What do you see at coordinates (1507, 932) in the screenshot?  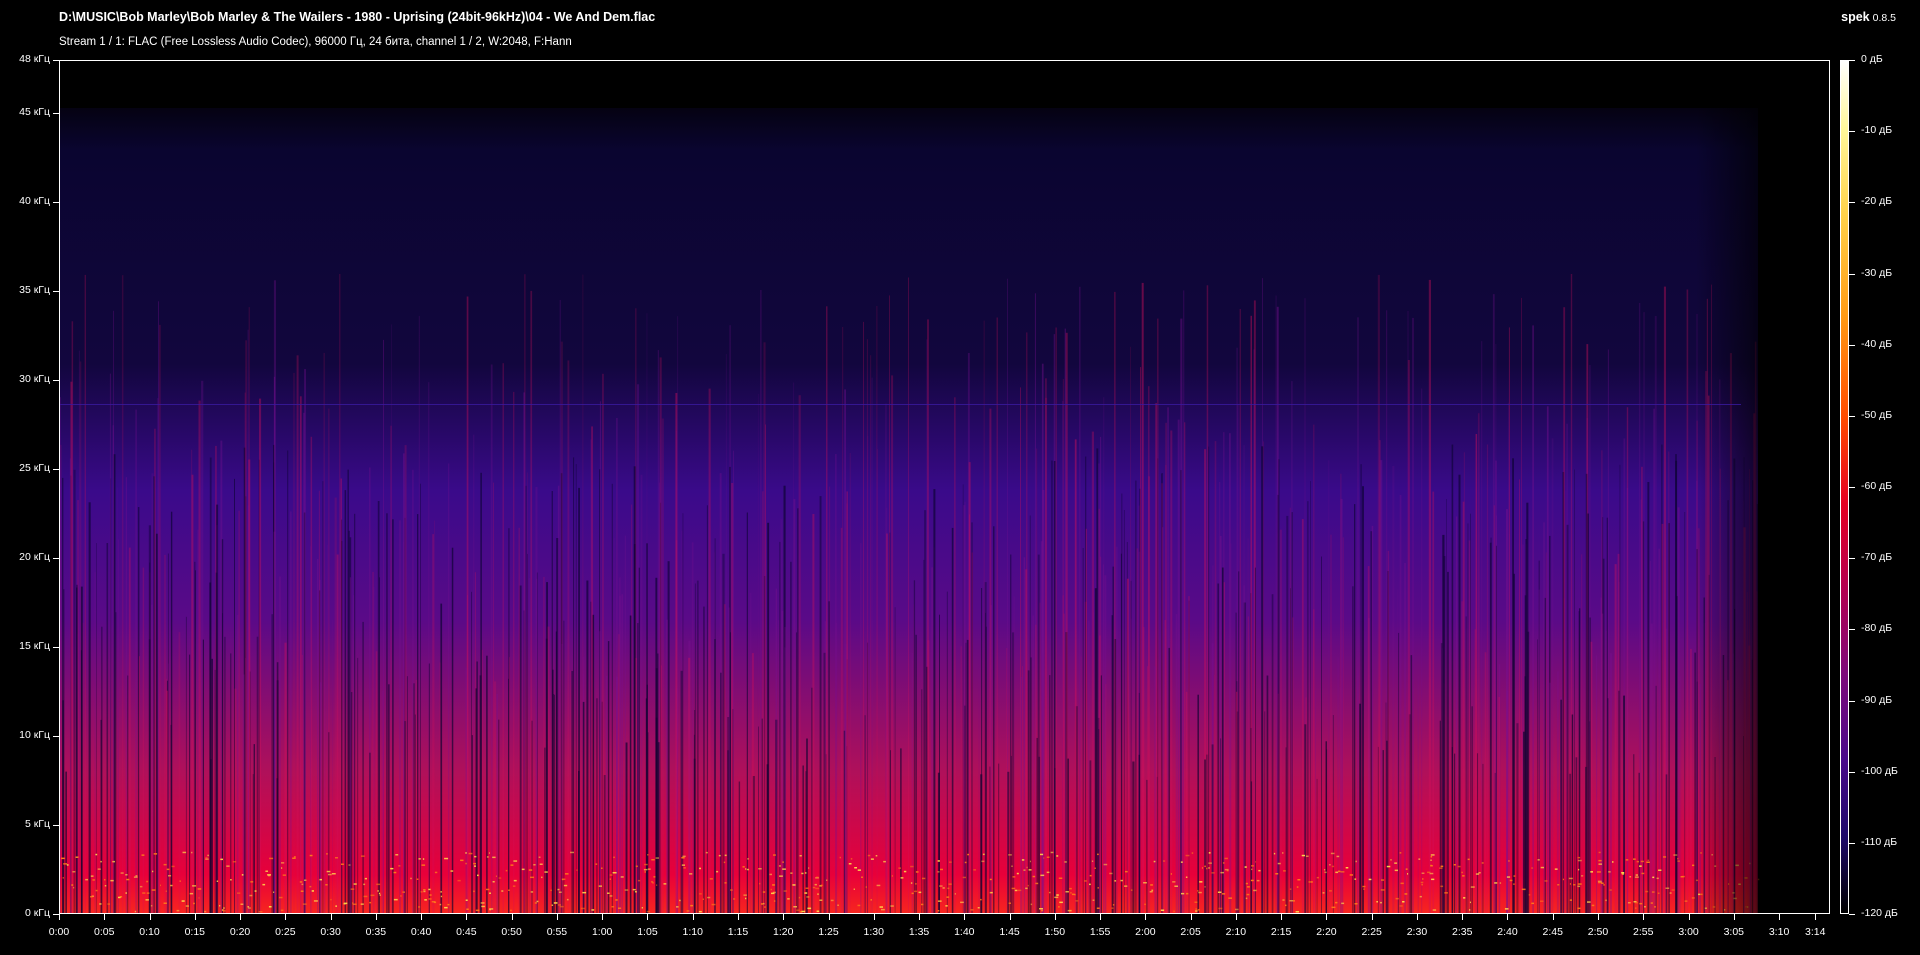 I see `time-tick-label: 2:40` at bounding box center [1507, 932].